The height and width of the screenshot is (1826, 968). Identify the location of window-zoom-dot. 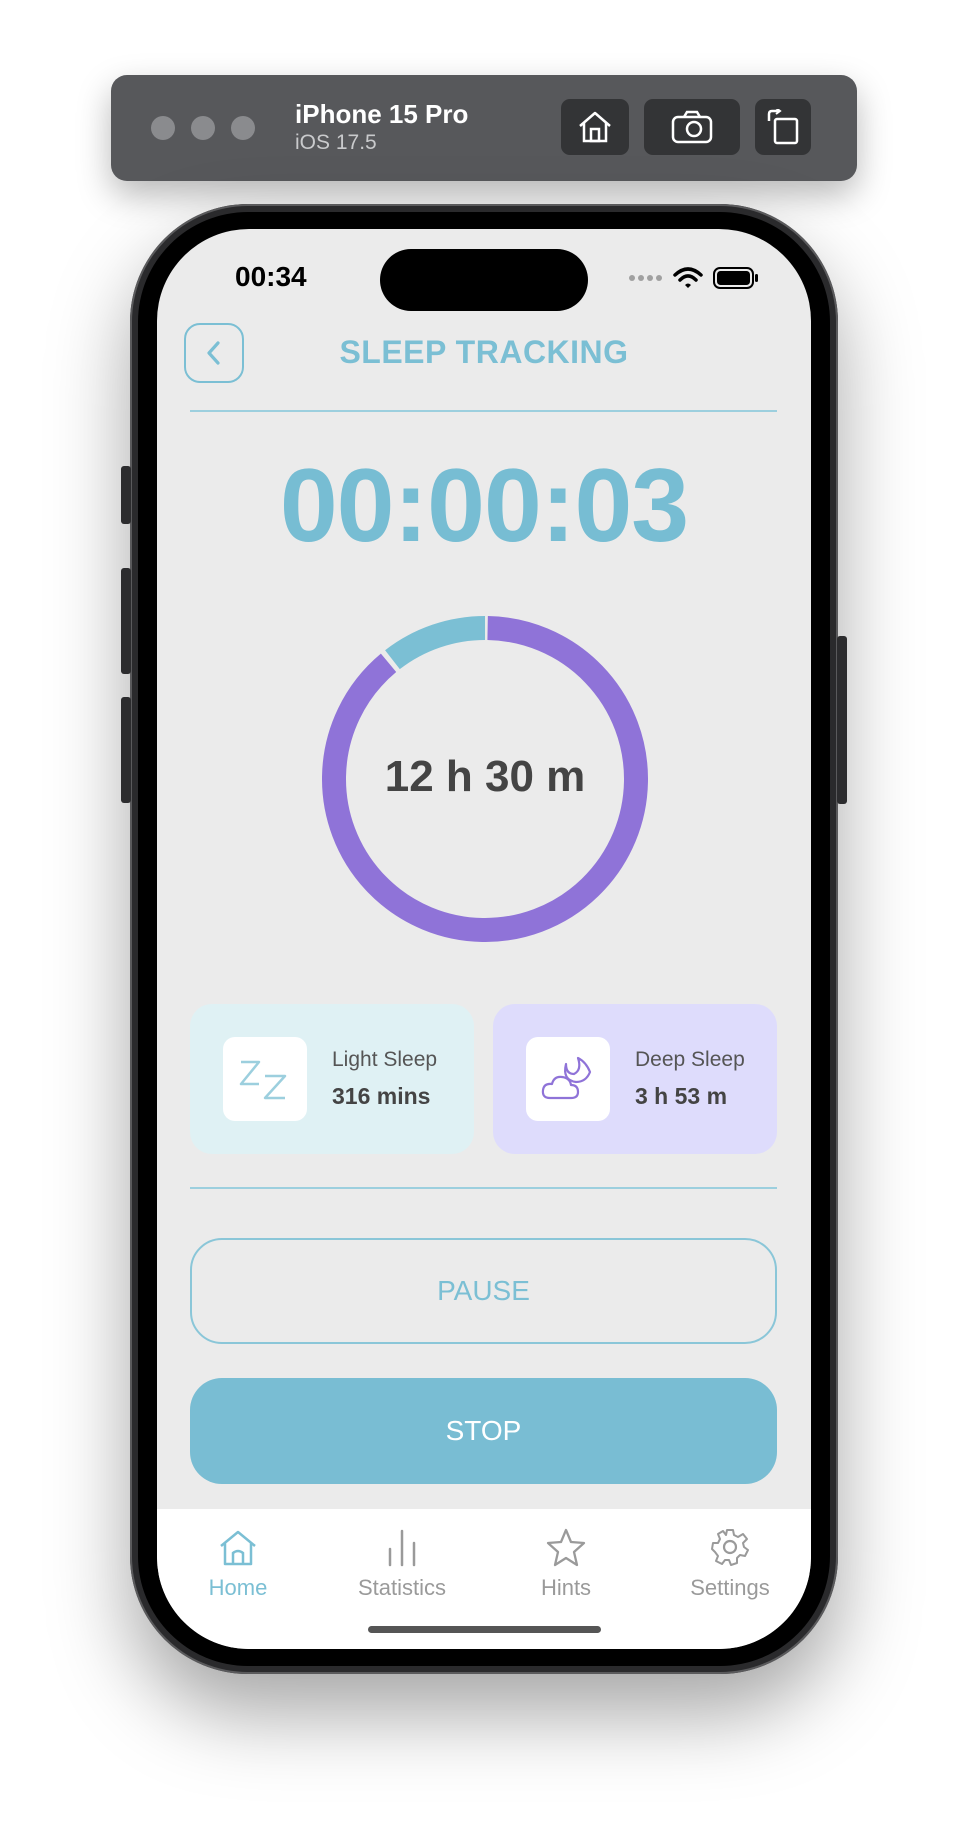
(243, 128).